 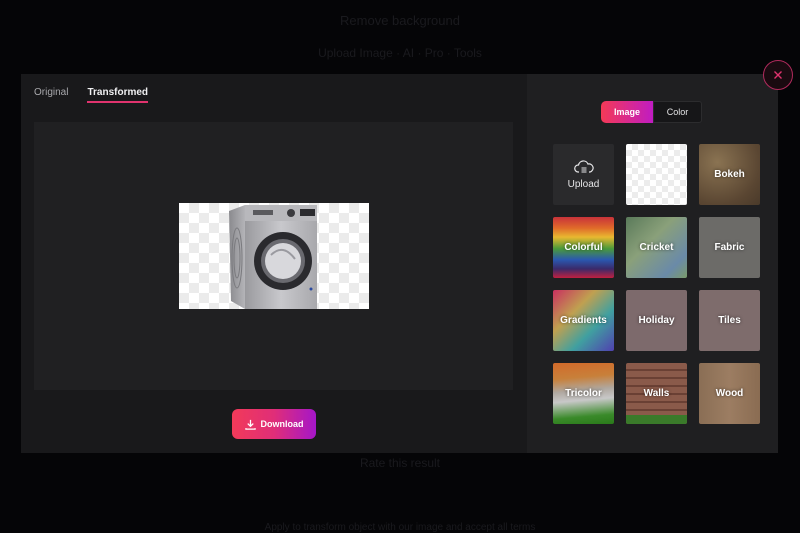 I want to click on tile-label: Tricolor, so click(x=583, y=393).